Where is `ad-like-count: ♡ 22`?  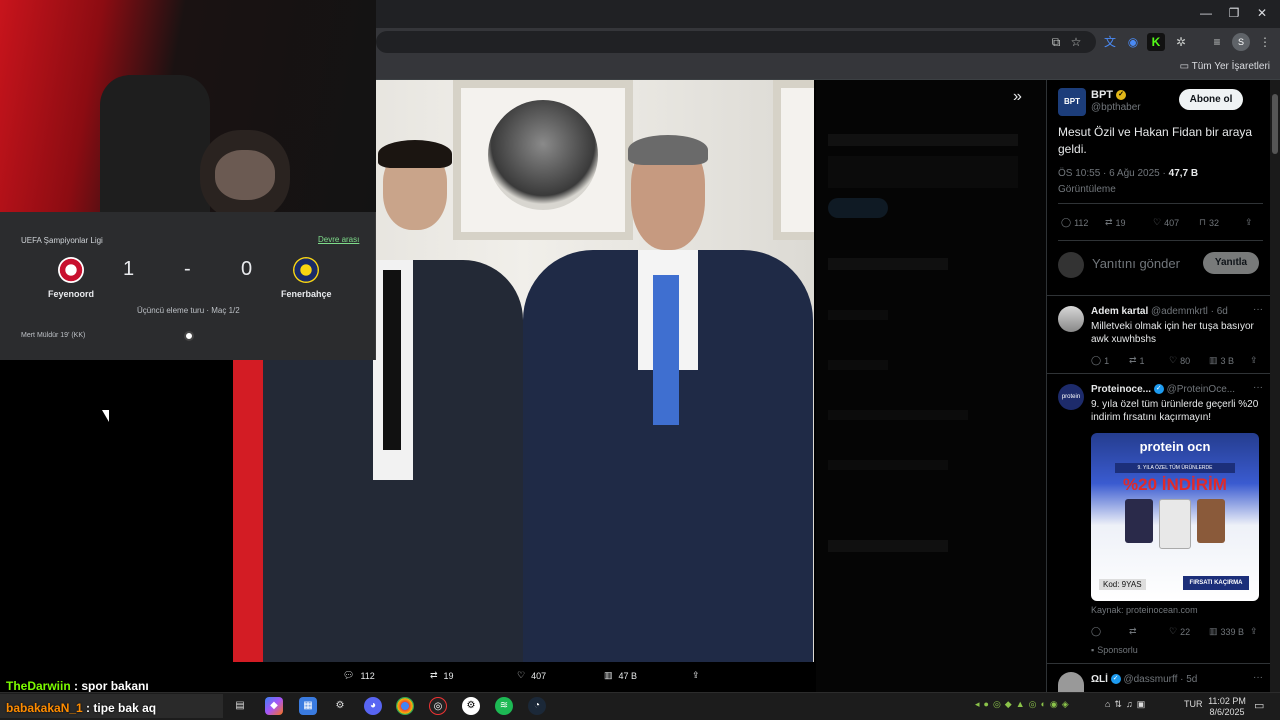
ad-like-count: ♡ 22 is located at coordinates (1179, 631).